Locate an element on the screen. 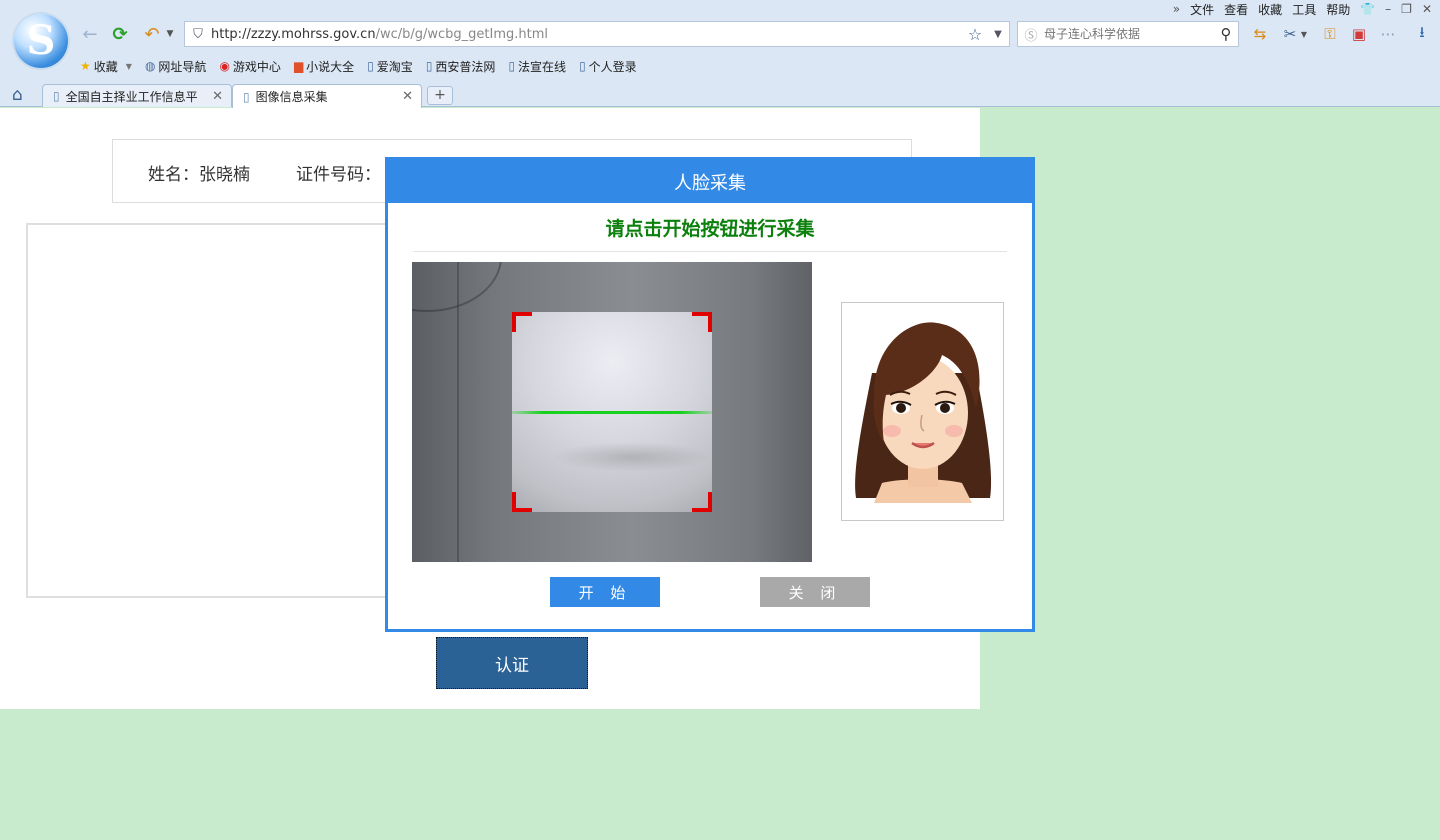  frame-corner-top-left is located at coordinates (522, 322).